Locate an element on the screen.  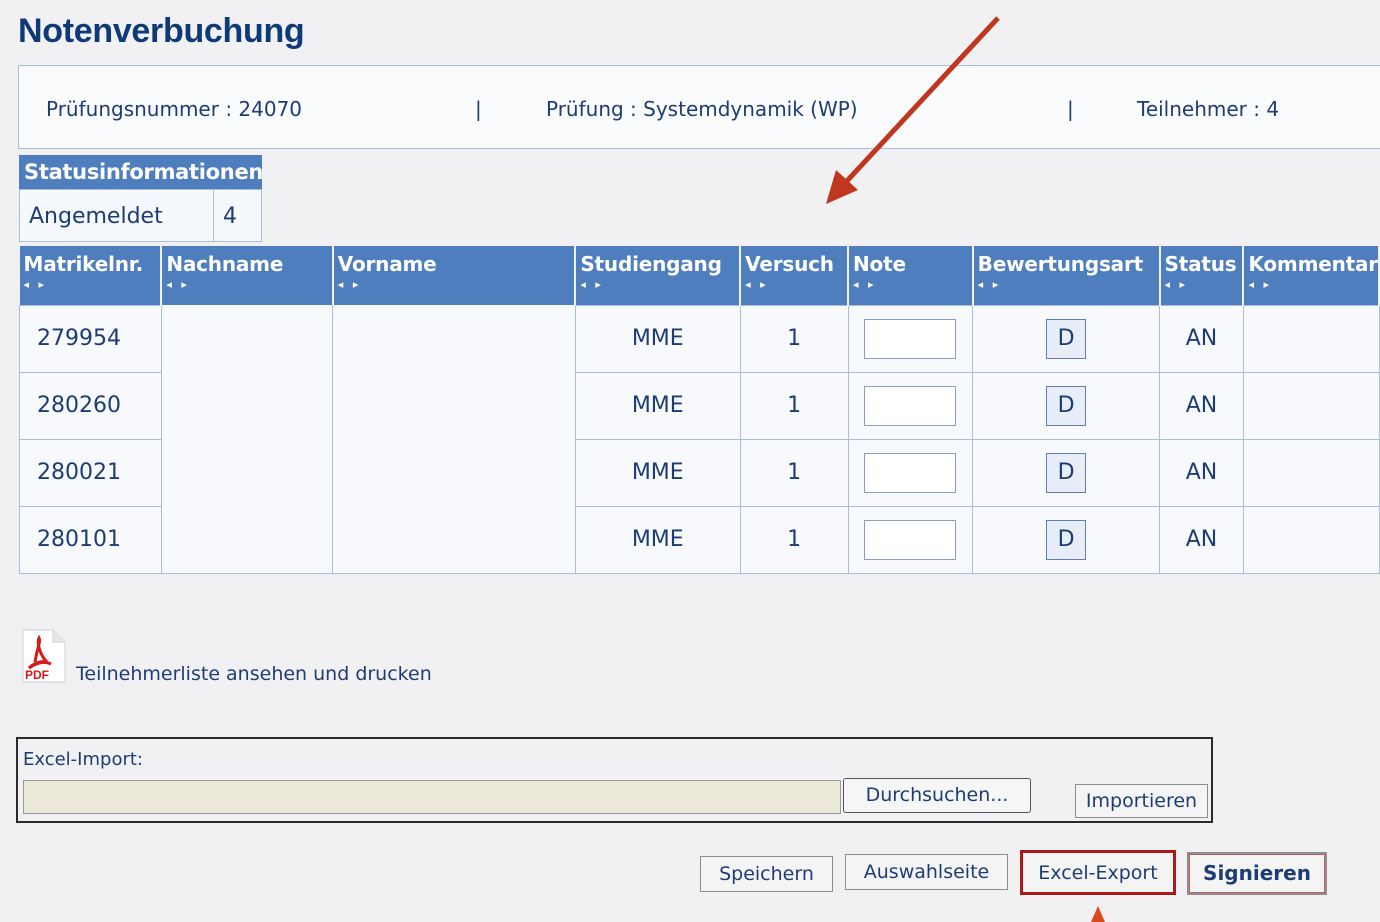
selection-page-button: Auswahlseite is located at coordinates (926, 872).